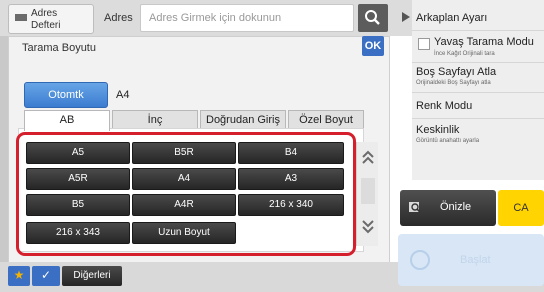  What do you see at coordinates (424, 44) in the screenshot?
I see `slow-scan-checkbox` at bounding box center [424, 44].